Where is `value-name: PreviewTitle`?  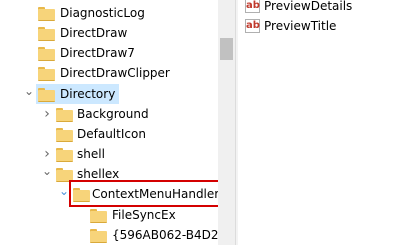
value-name: PreviewTitle is located at coordinates (300, 26).